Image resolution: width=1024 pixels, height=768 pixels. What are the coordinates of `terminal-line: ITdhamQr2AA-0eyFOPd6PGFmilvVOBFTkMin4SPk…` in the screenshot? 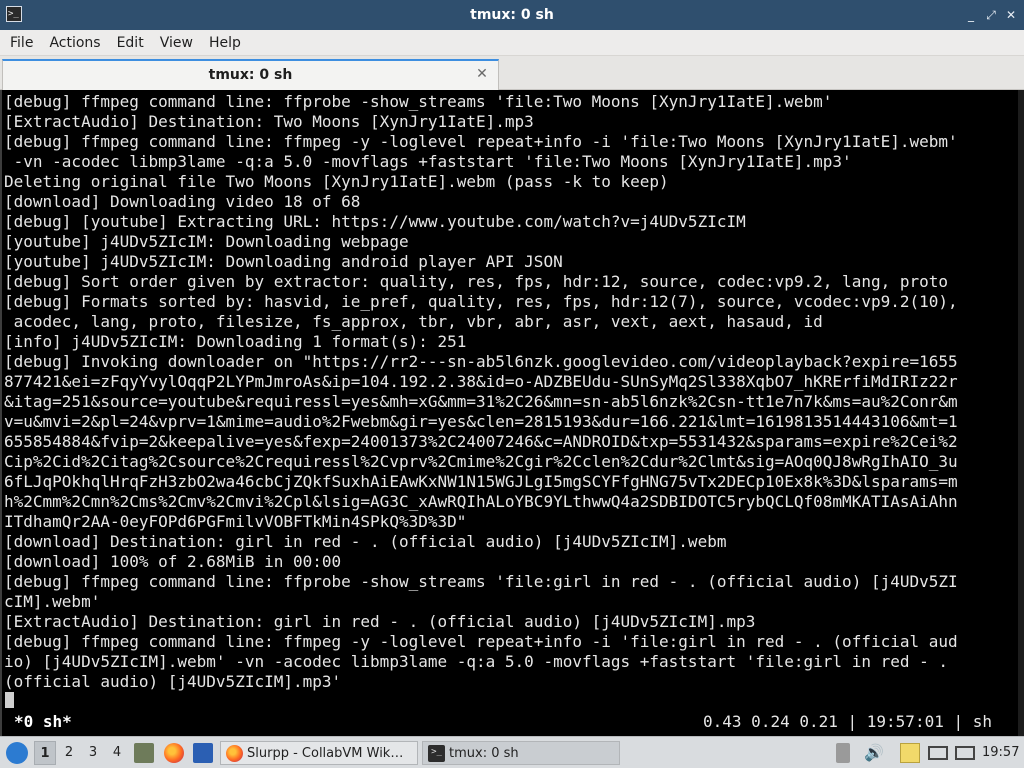 It's located at (235, 521).